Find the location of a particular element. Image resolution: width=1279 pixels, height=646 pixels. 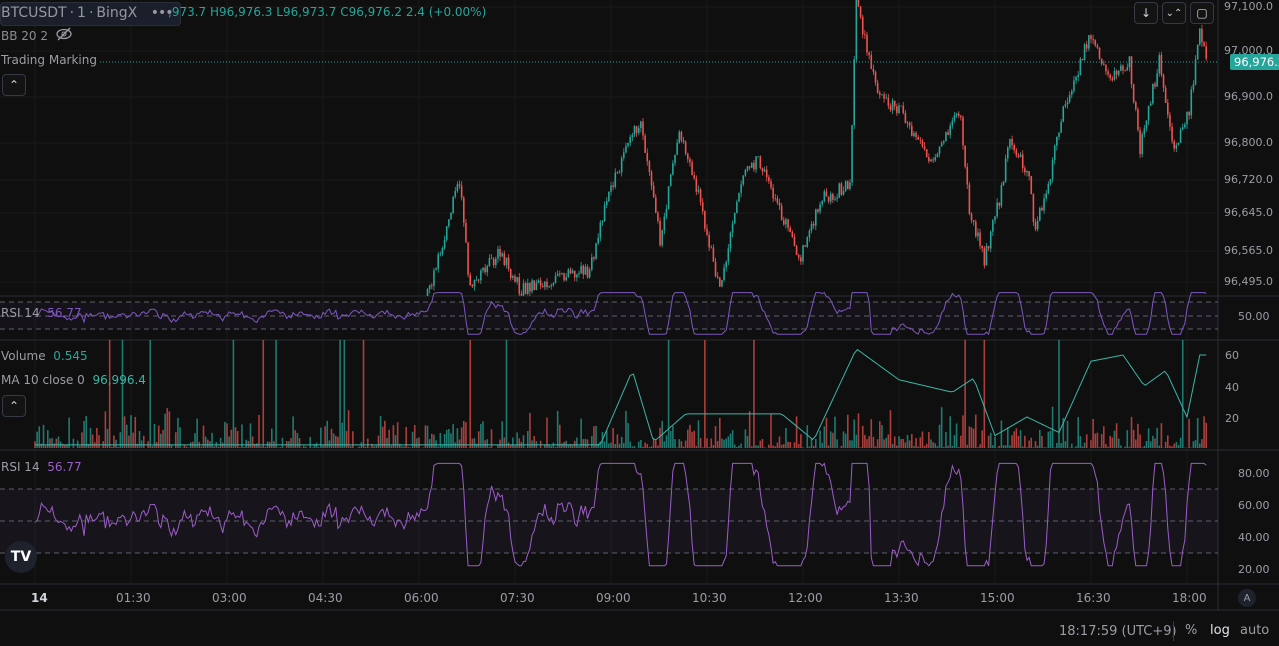

ma-value: 96,996.4 is located at coordinates (119, 380).